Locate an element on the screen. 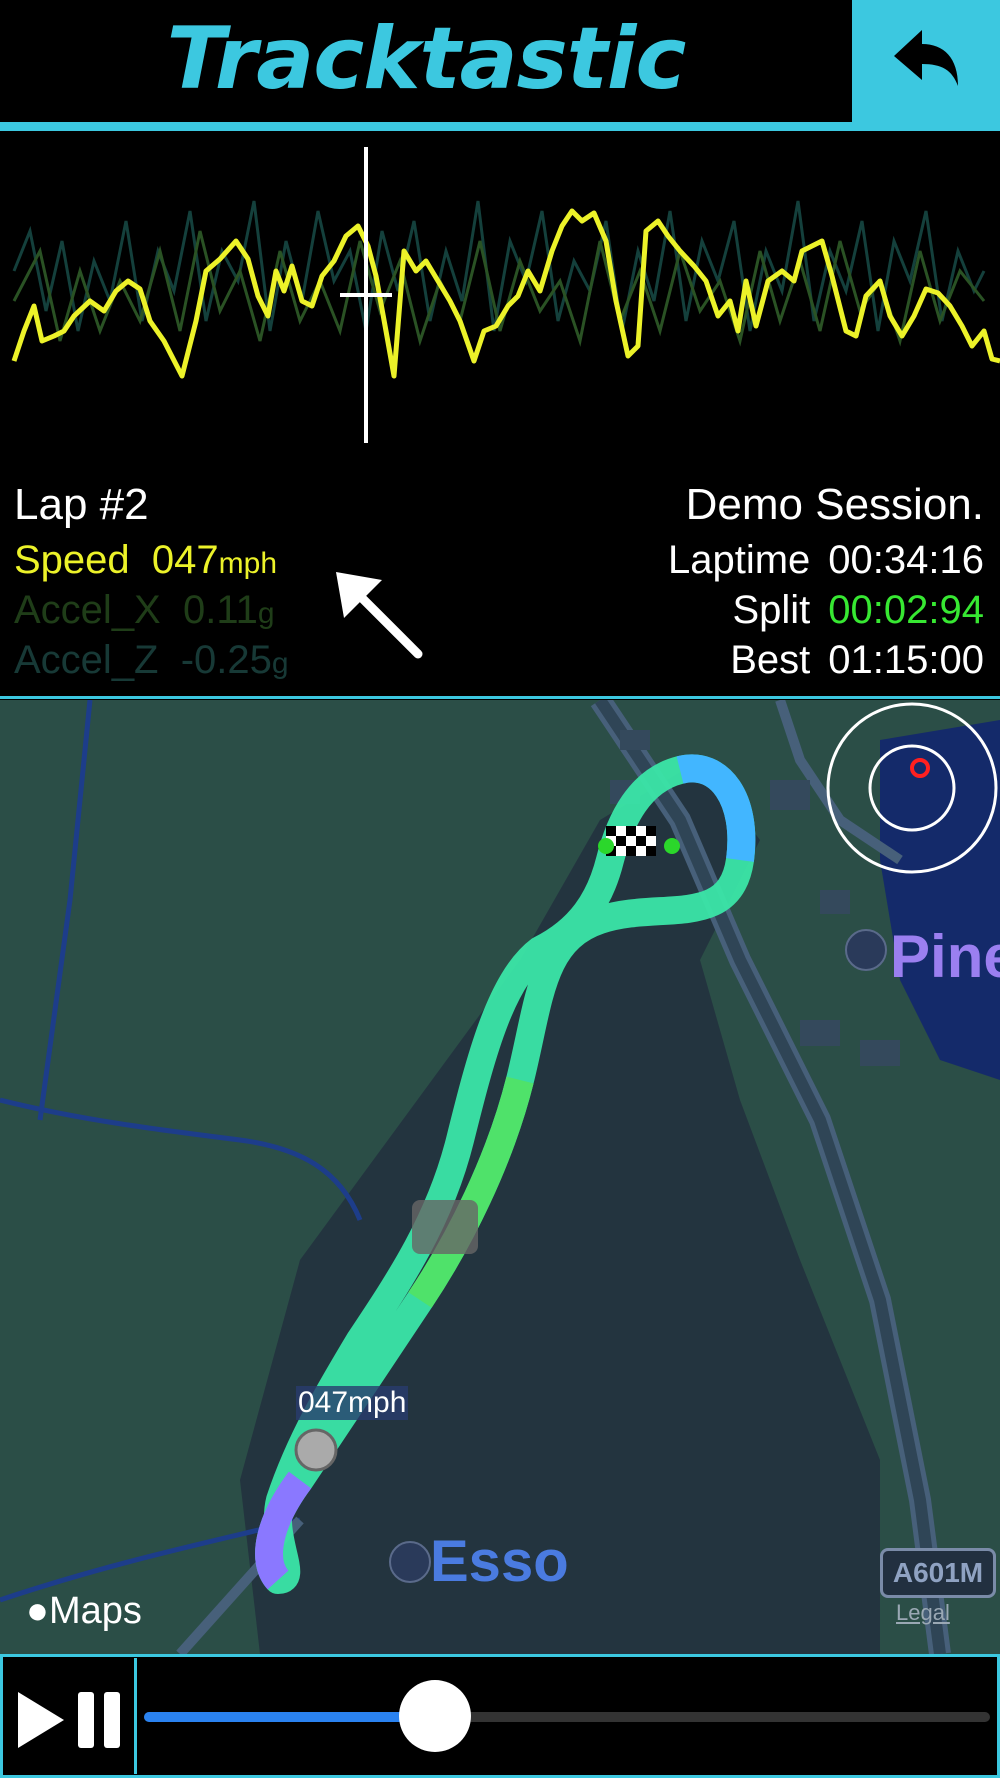 This screenshot has height=1778, width=1000. play-pause-icon is located at coordinates (69, 1720).